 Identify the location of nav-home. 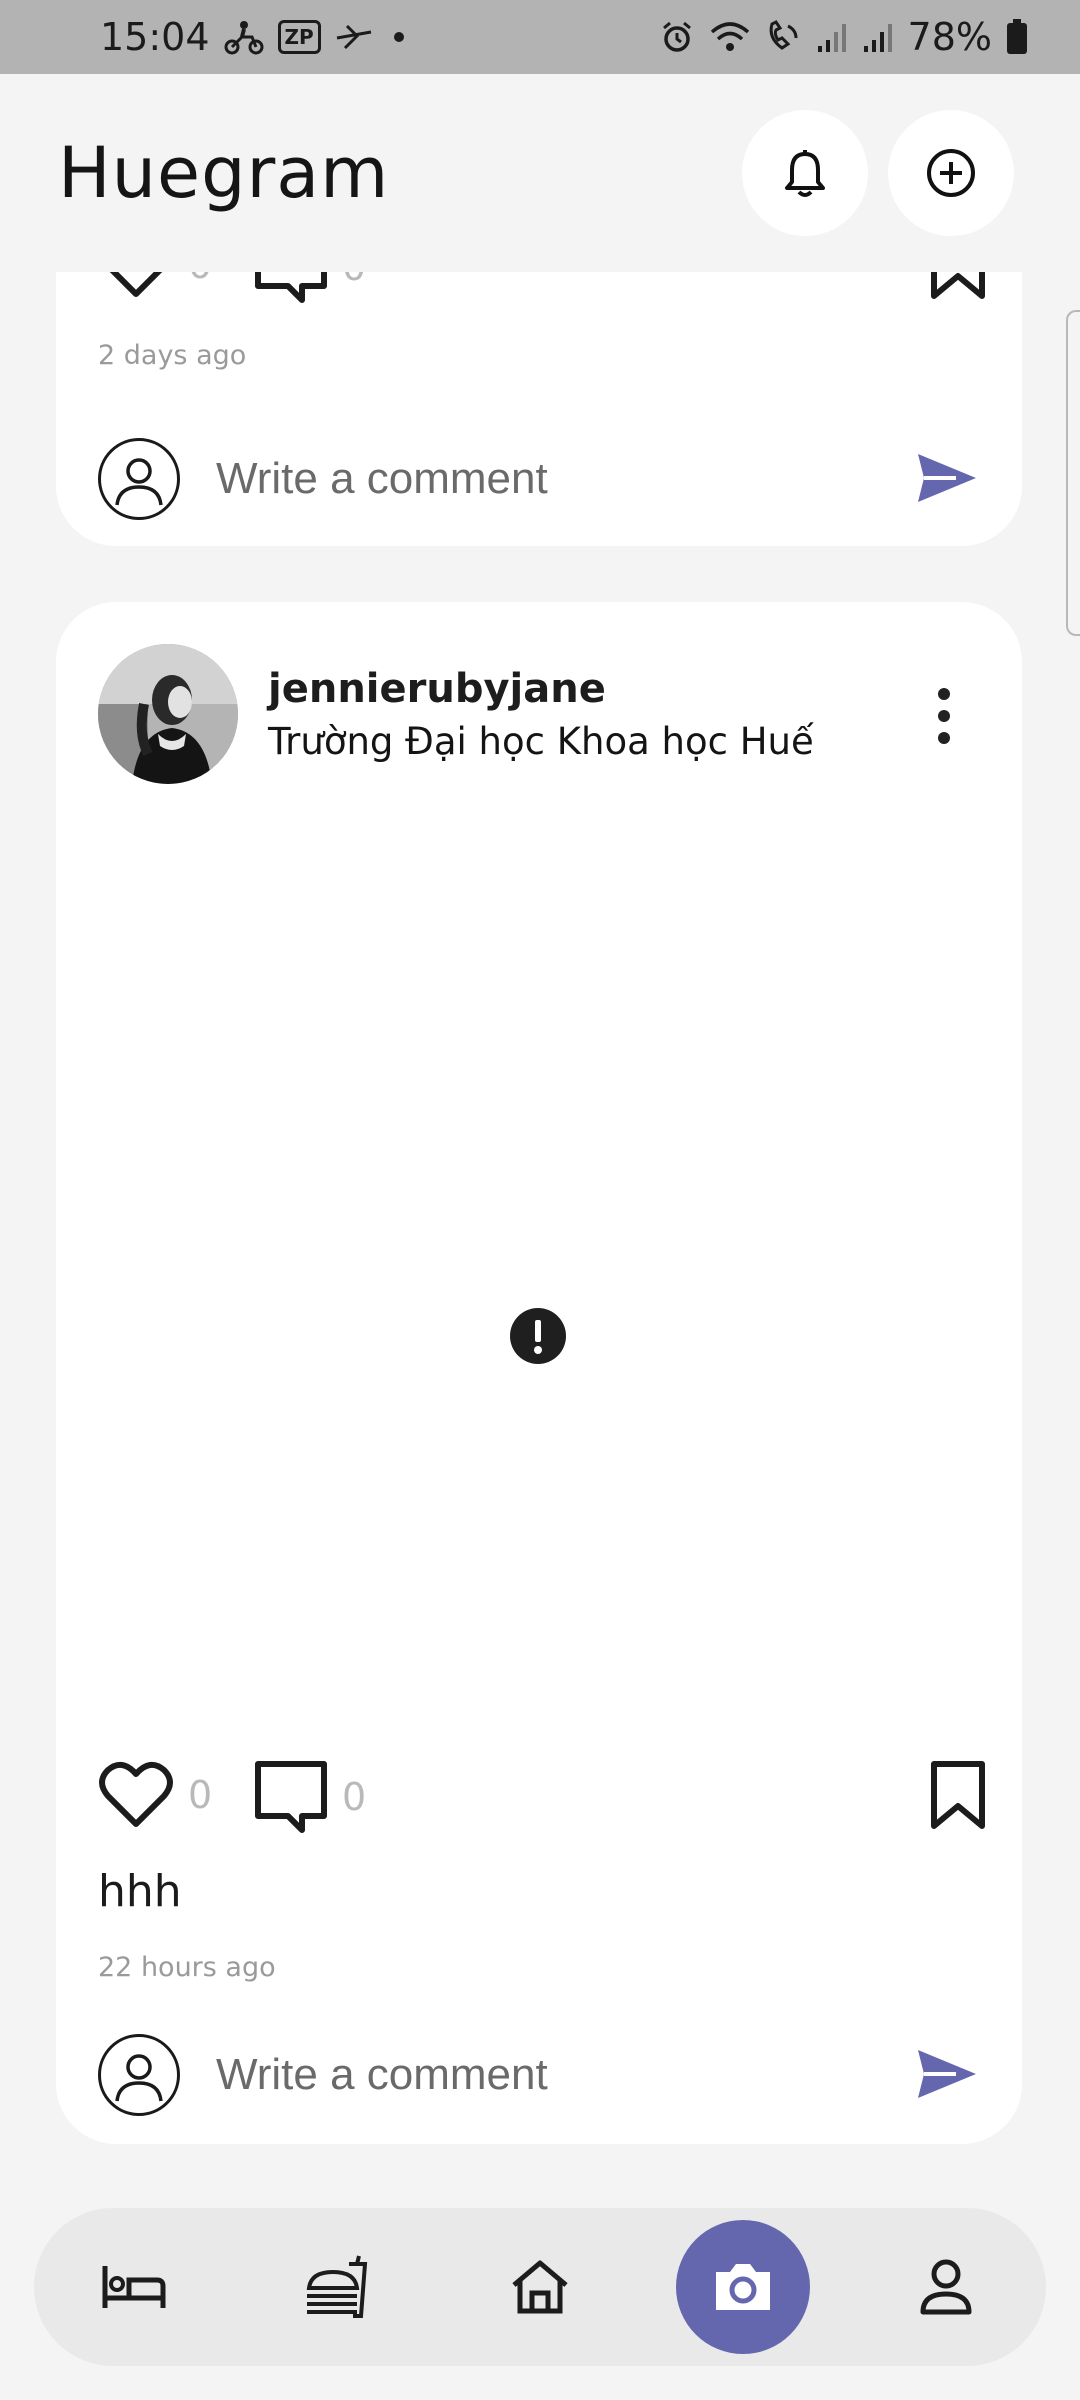
(540, 2287).